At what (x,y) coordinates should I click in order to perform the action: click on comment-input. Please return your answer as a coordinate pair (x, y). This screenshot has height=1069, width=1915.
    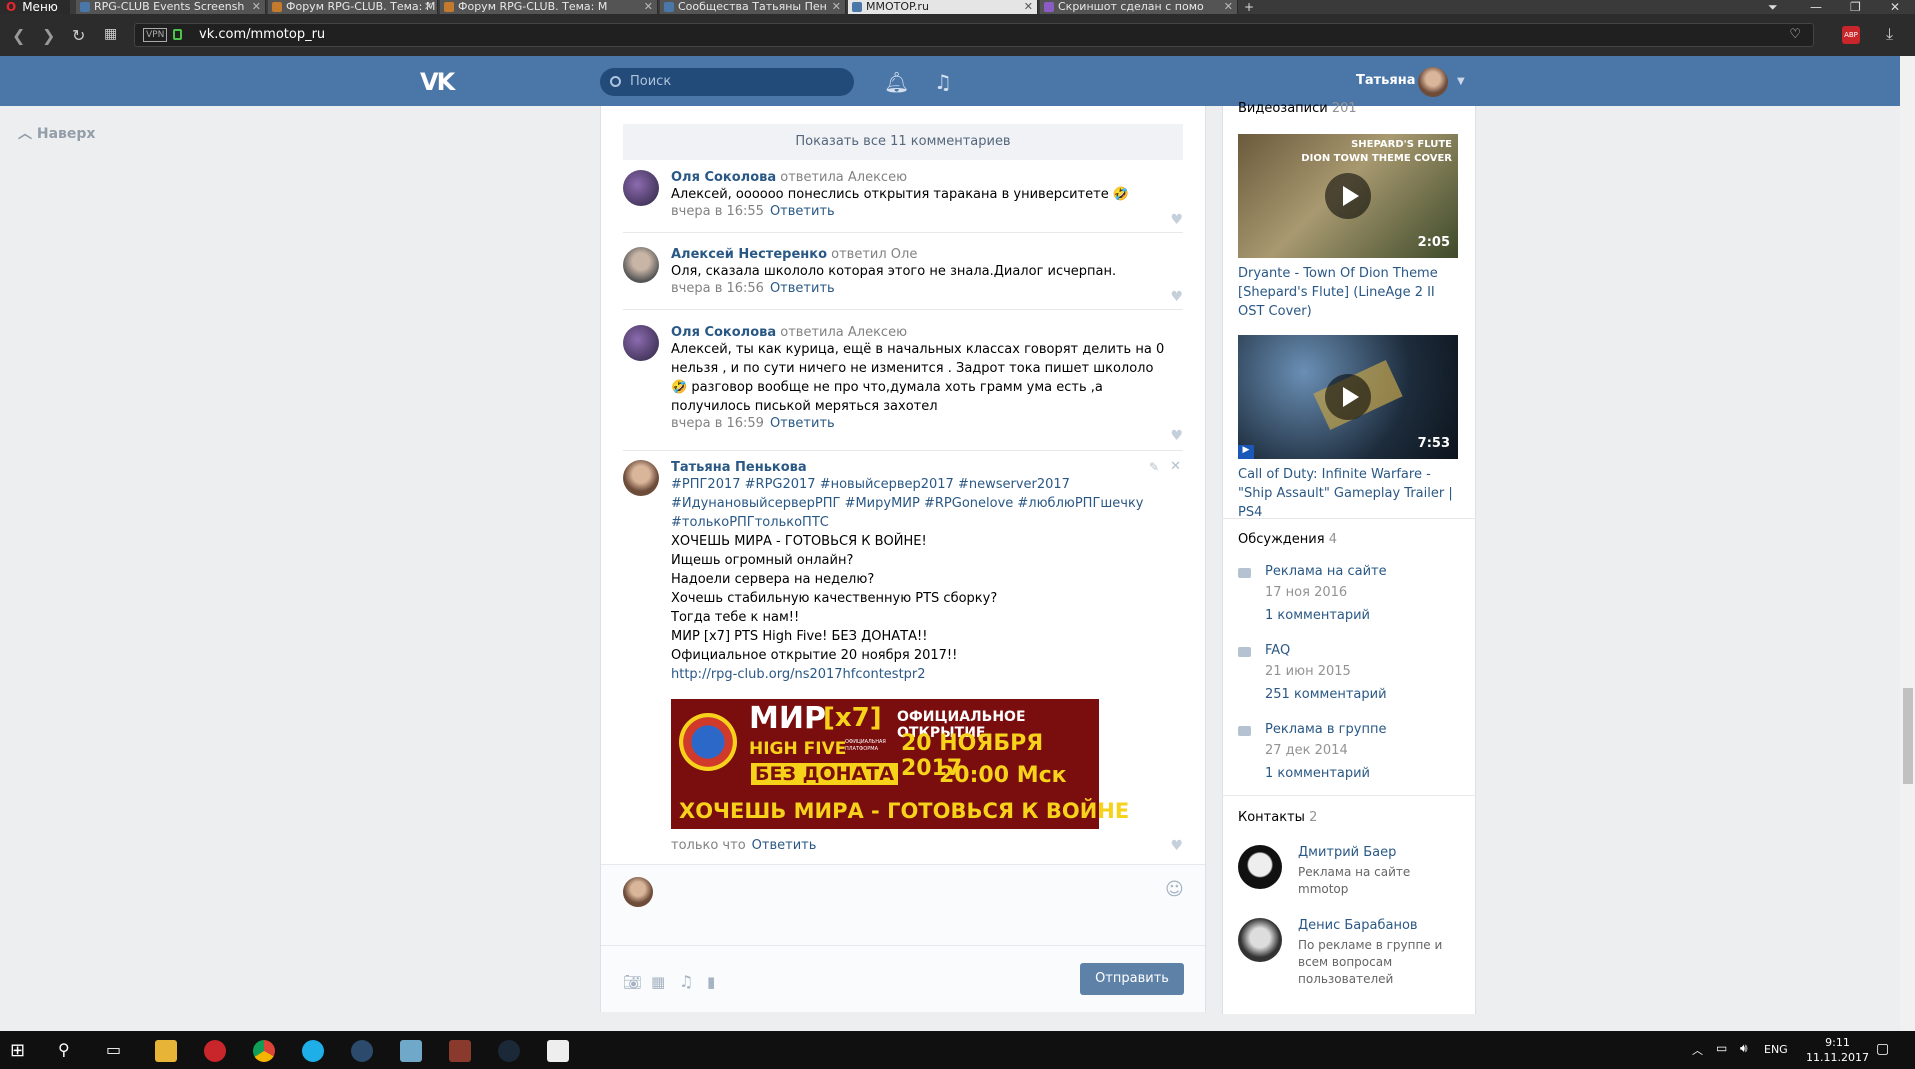
    Looking at the image, I should click on (913, 913).